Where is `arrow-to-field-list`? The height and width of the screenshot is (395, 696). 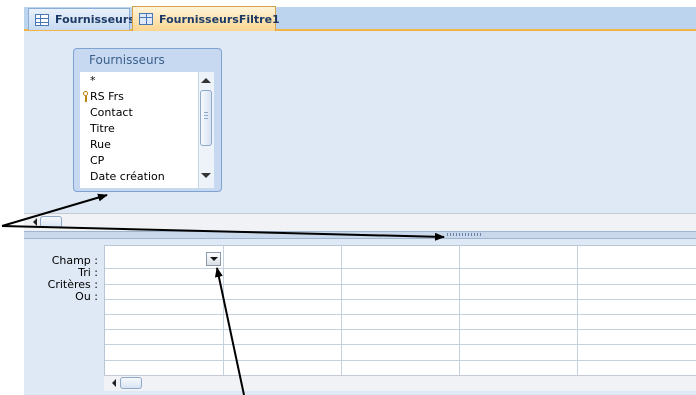
arrow-to-field-list is located at coordinates (54, 210).